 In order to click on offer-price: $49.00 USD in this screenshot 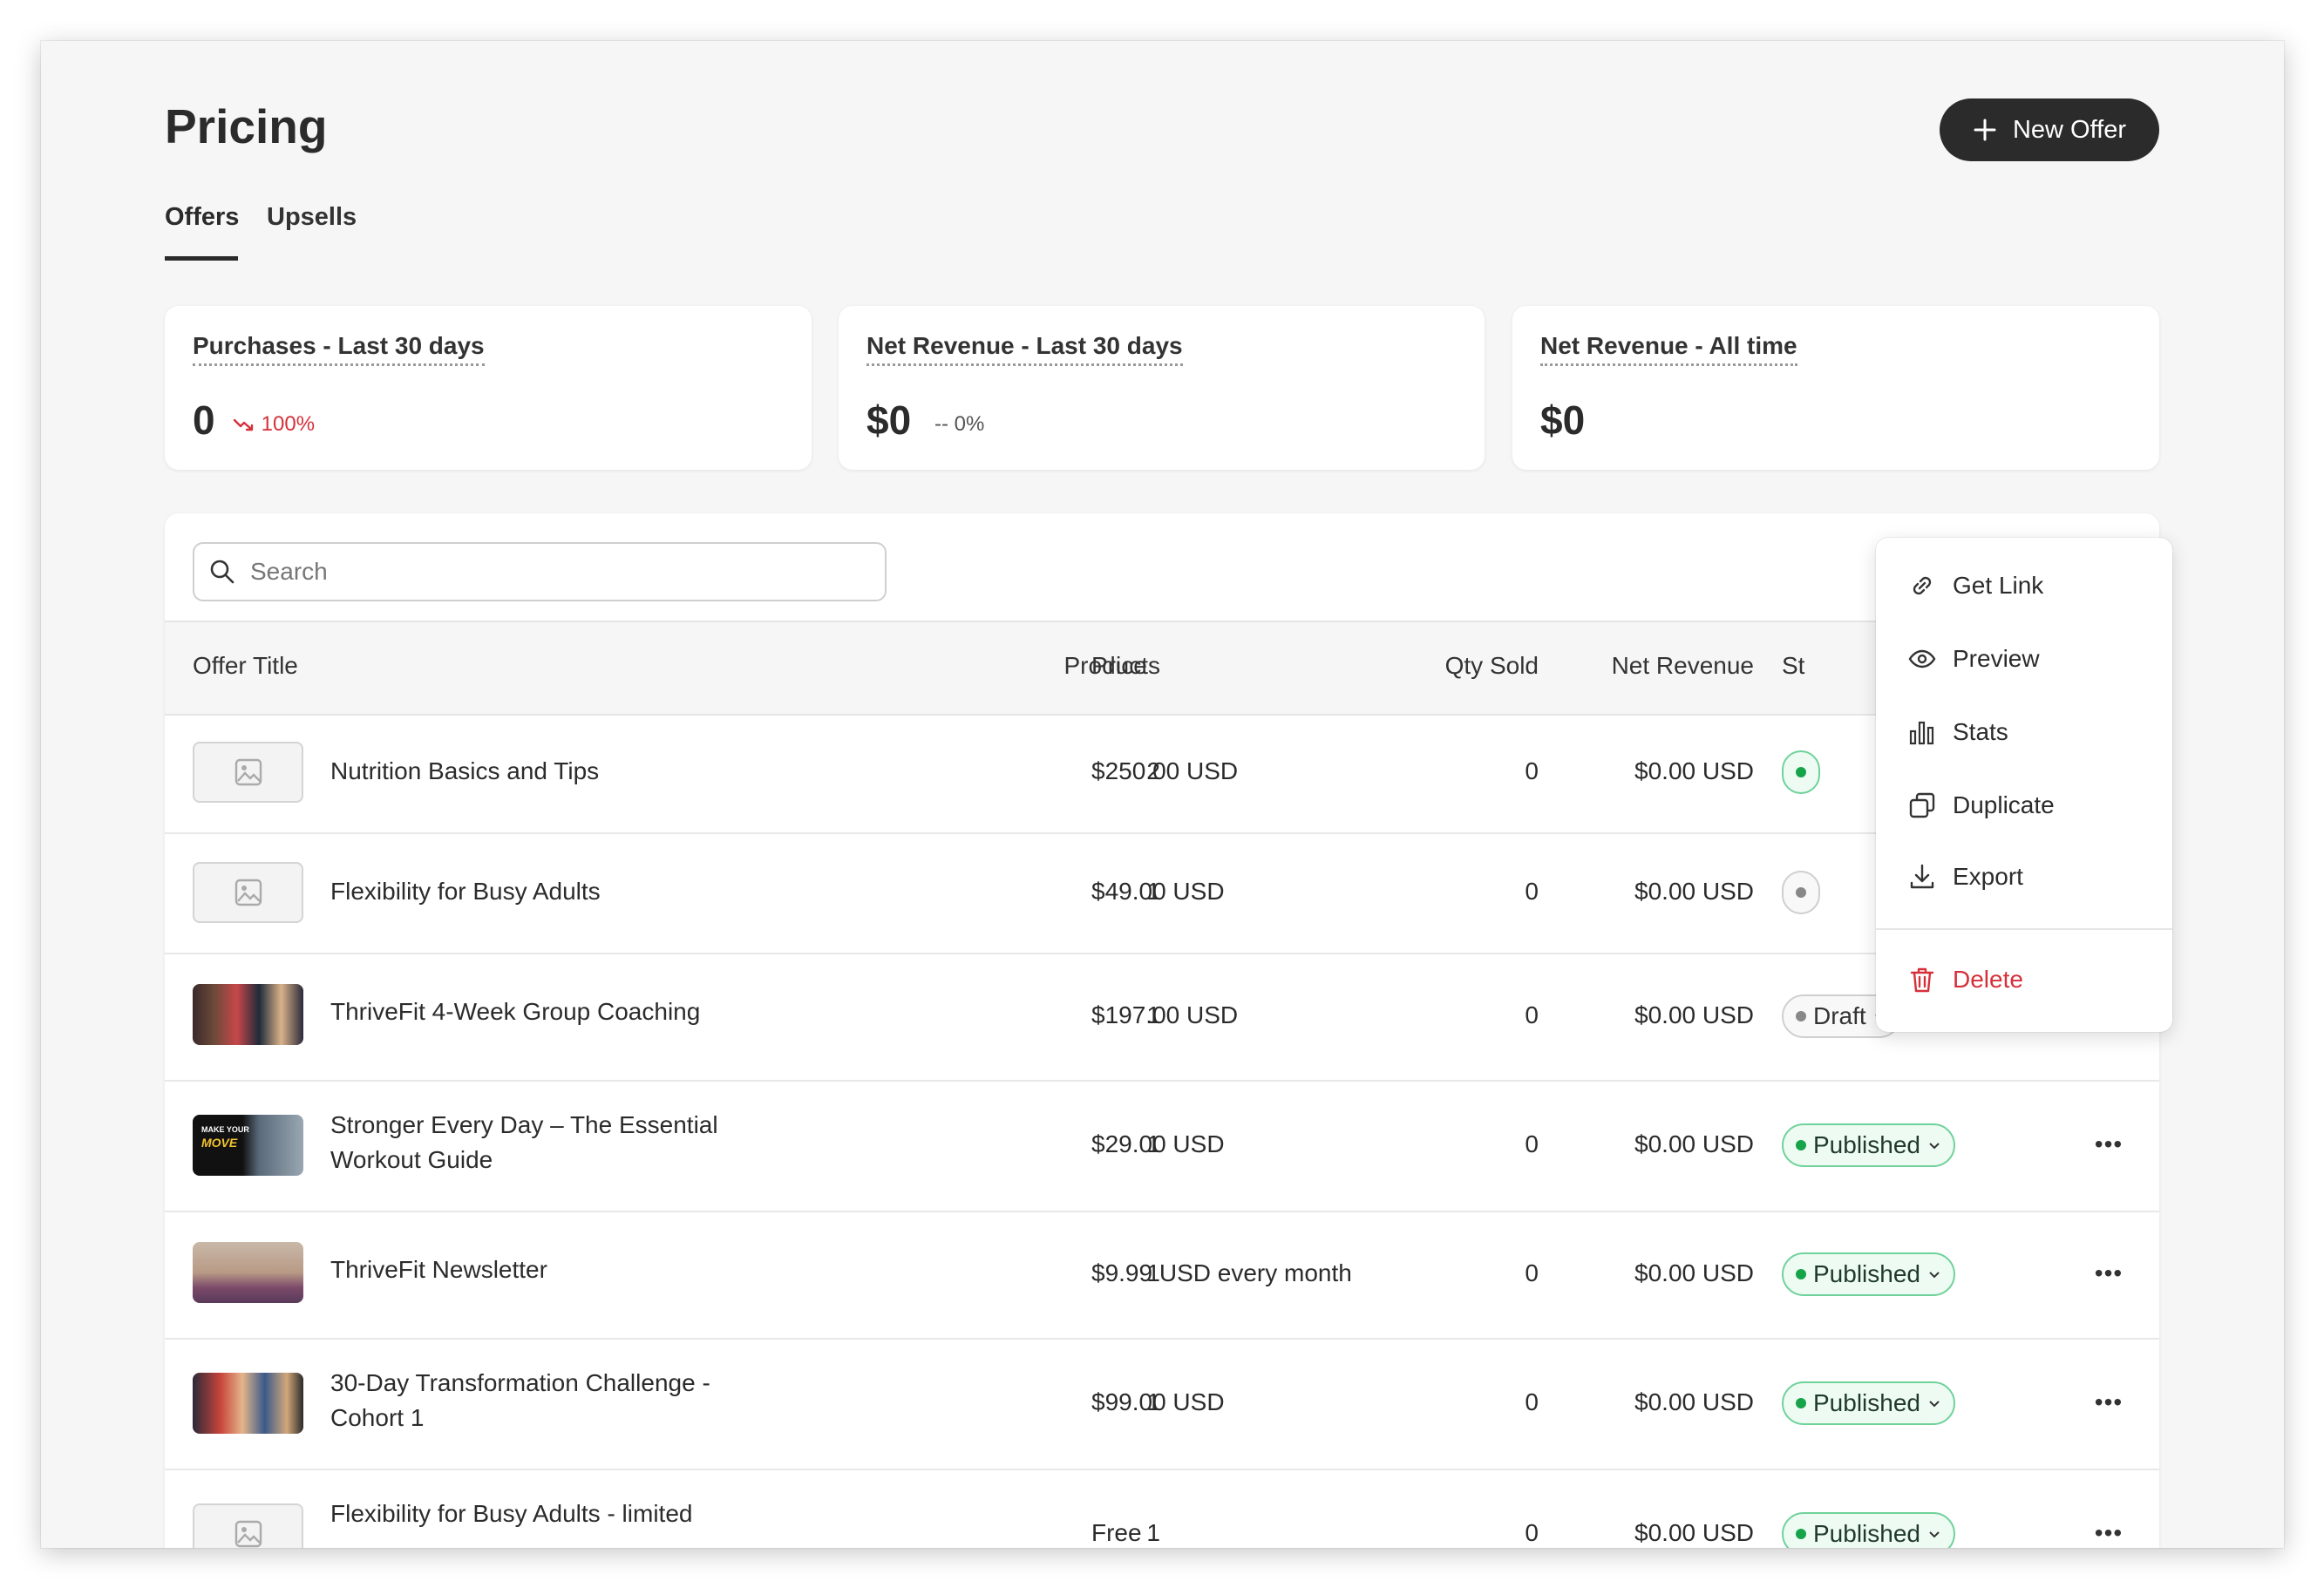, I will do `click(1158, 891)`.